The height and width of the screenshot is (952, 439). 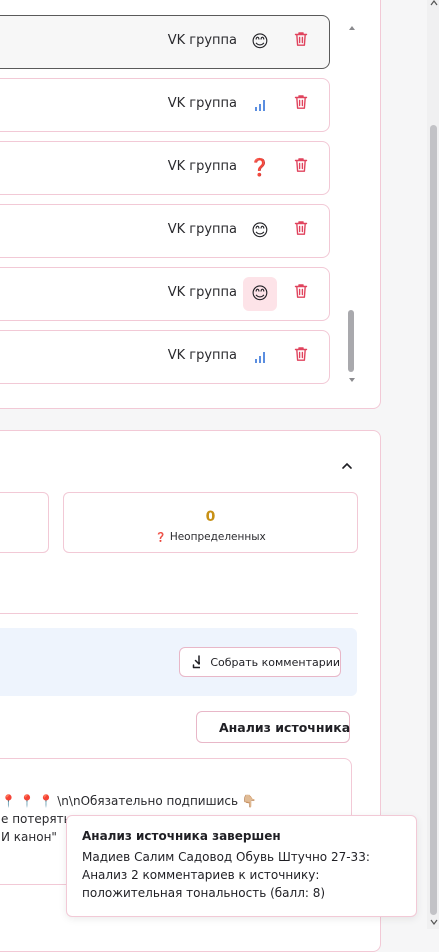 I want to click on download-icon, so click(x=196, y=662).